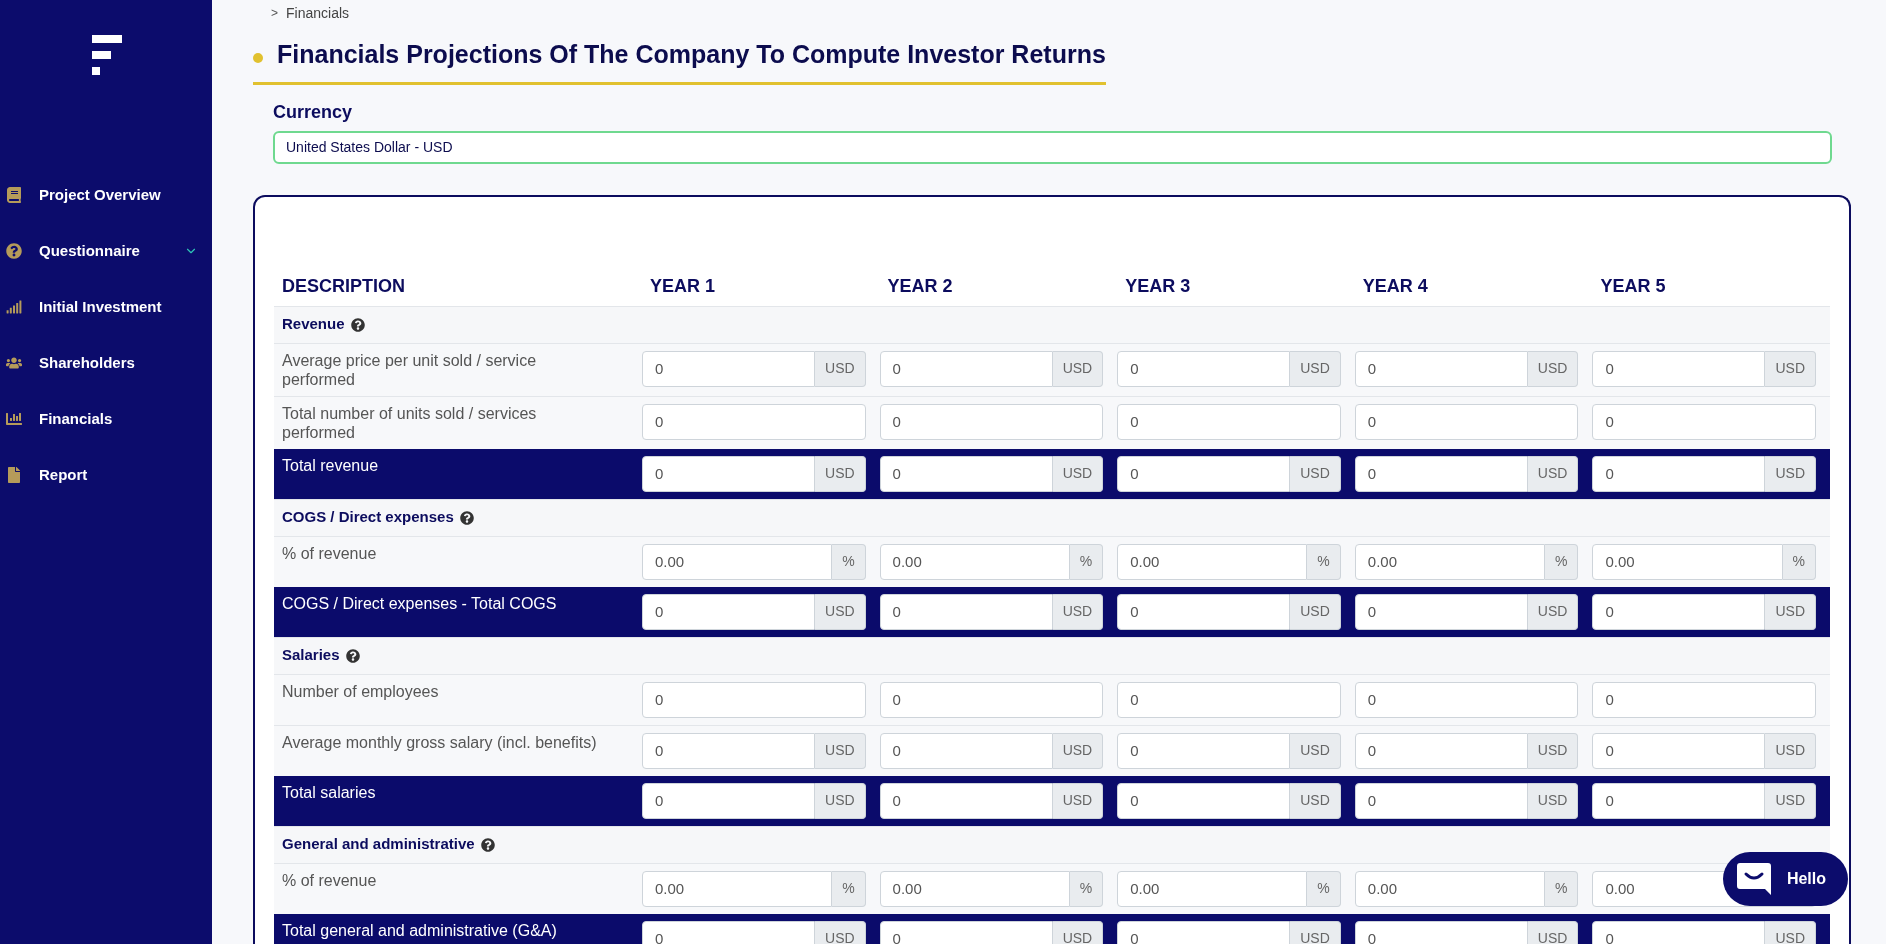  What do you see at coordinates (368, 517) in the screenshot?
I see `section-title: COGS / Direct expenses` at bounding box center [368, 517].